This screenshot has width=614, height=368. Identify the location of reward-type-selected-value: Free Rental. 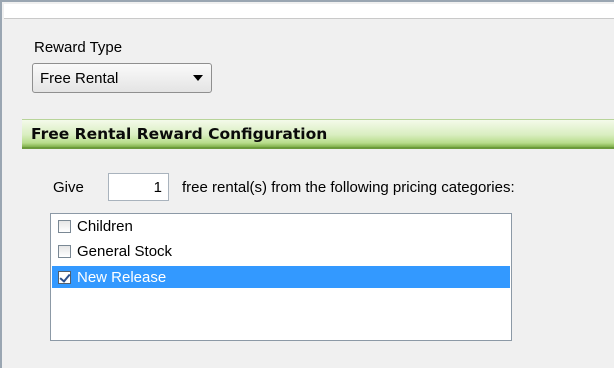
(79, 78).